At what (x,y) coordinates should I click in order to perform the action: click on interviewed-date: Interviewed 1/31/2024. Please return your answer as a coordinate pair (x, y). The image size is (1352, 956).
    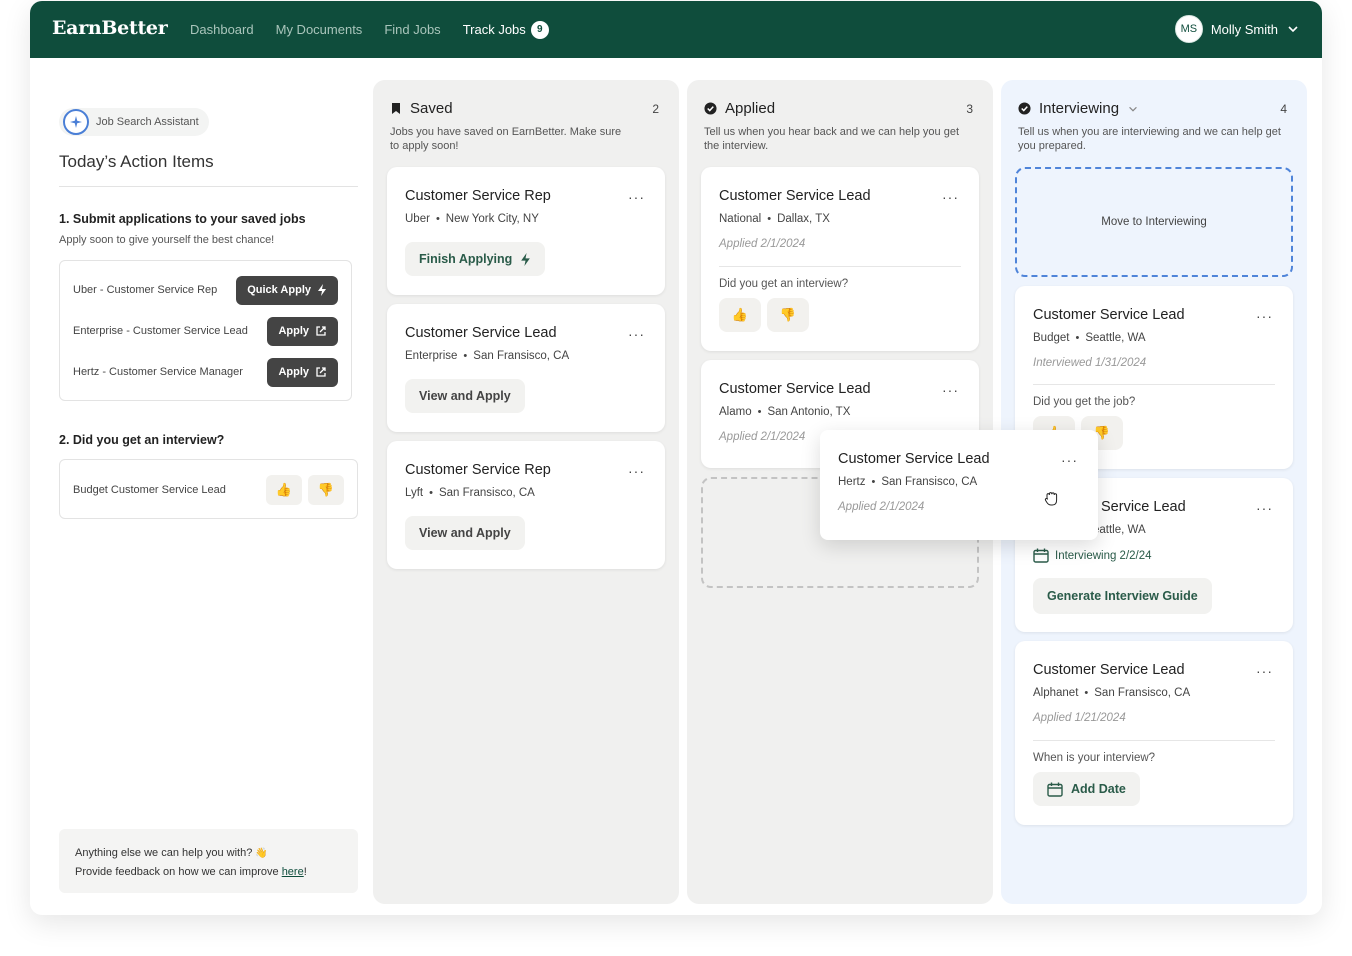
    Looking at the image, I should click on (1090, 363).